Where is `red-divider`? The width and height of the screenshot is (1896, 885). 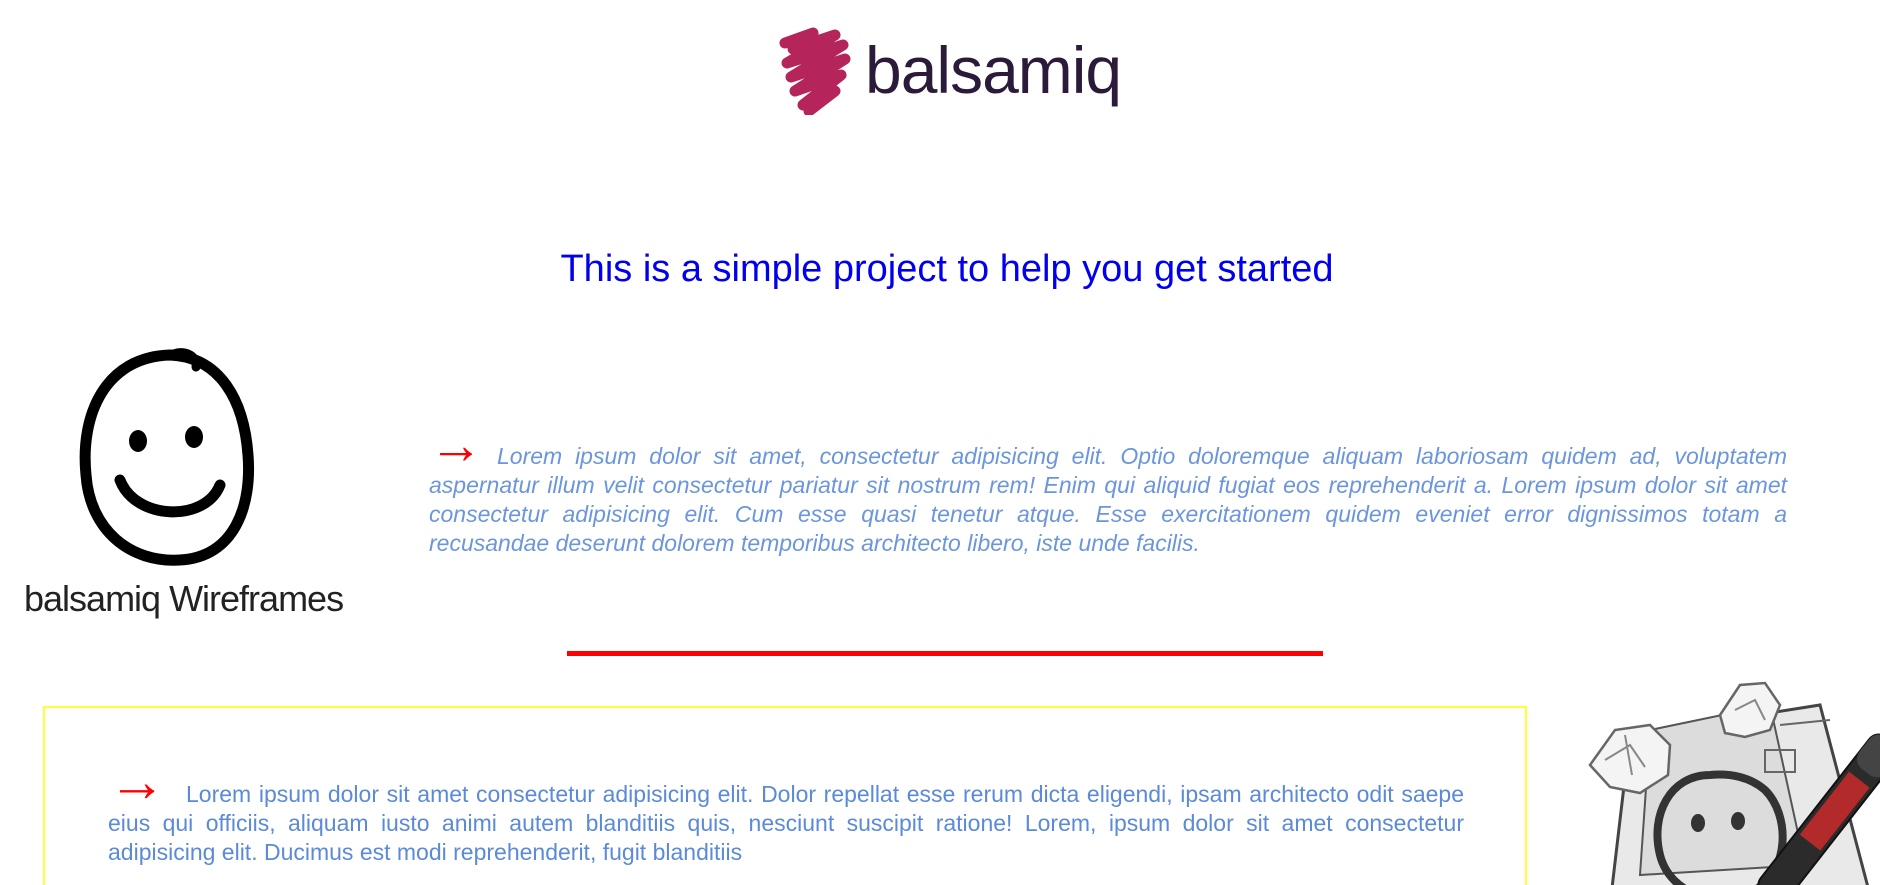 red-divider is located at coordinates (945, 653).